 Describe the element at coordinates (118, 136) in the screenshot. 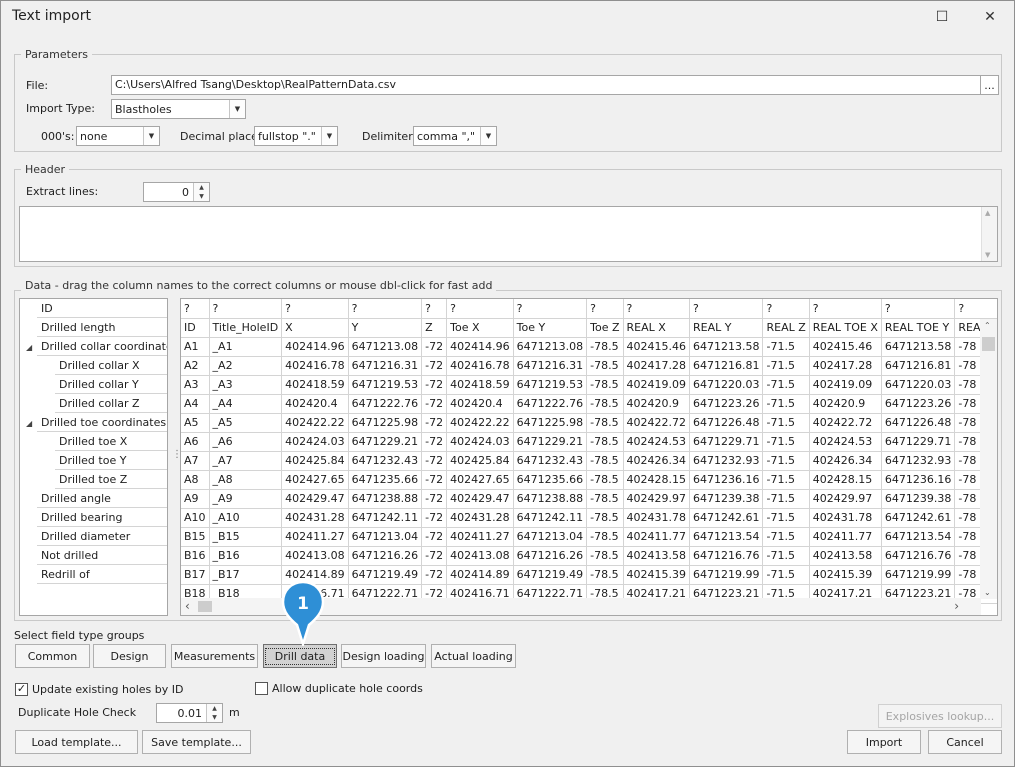

I see `thousands-select: none ▼` at that location.